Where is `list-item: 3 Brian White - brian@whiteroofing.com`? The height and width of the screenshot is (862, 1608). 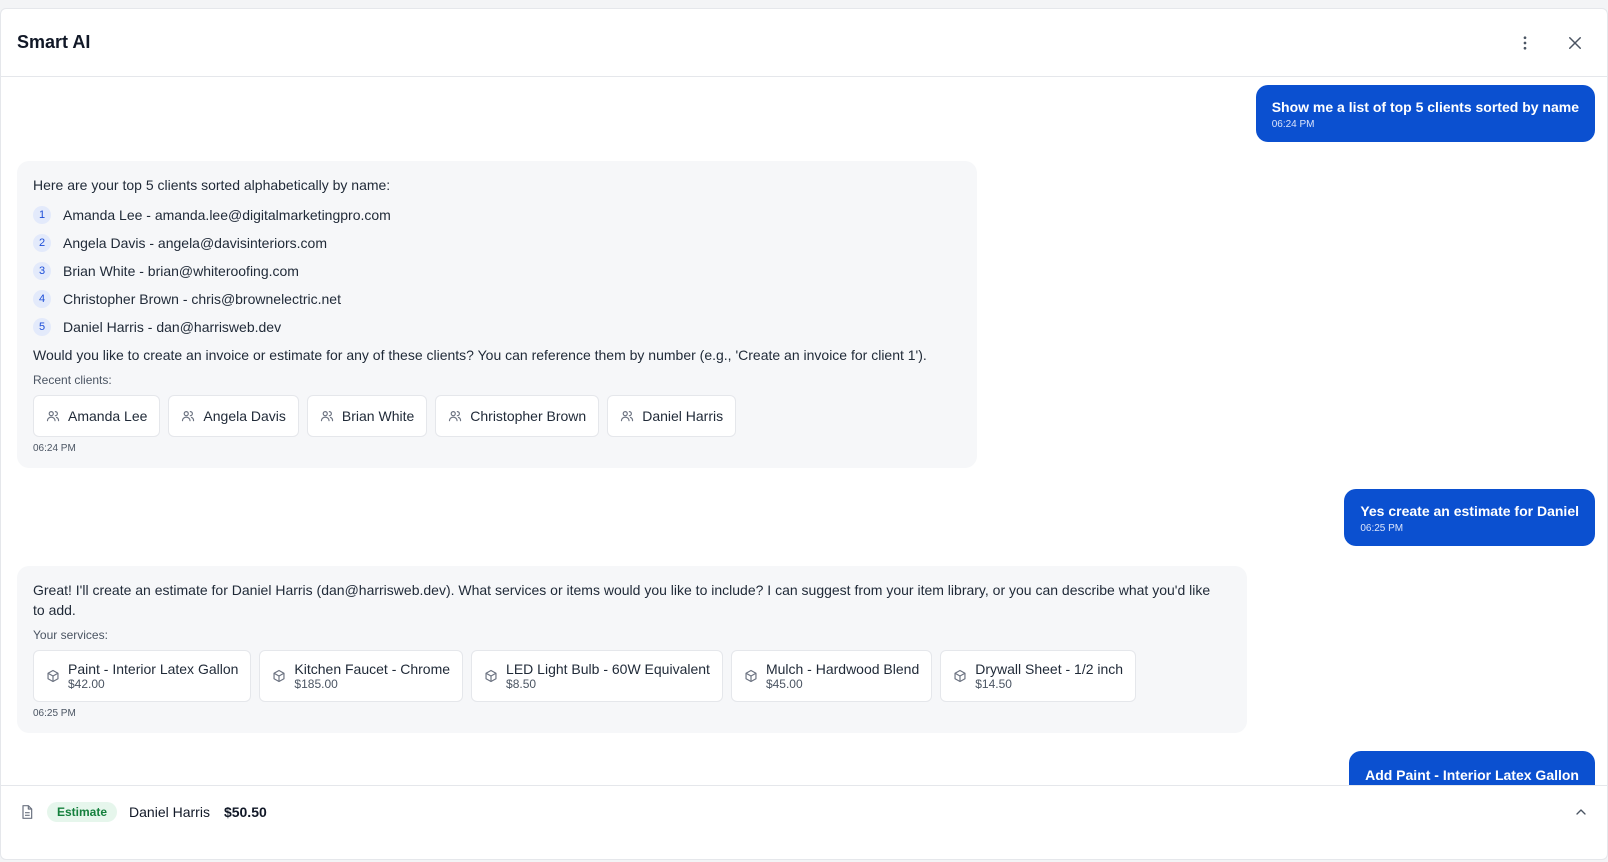
list-item: 3 Brian White - brian@whiteroofing.com is located at coordinates (497, 271).